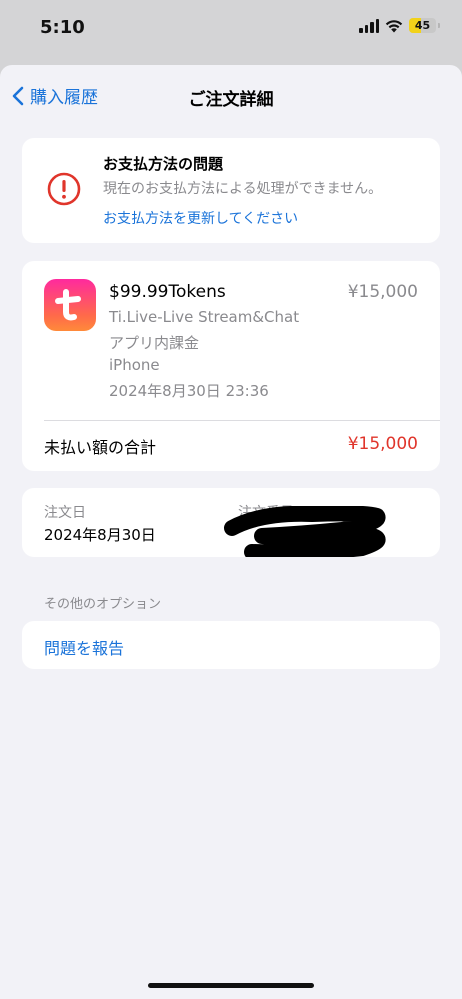 The height and width of the screenshot is (999, 462). I want to click on status-time: 5:10, so click(62, 27).